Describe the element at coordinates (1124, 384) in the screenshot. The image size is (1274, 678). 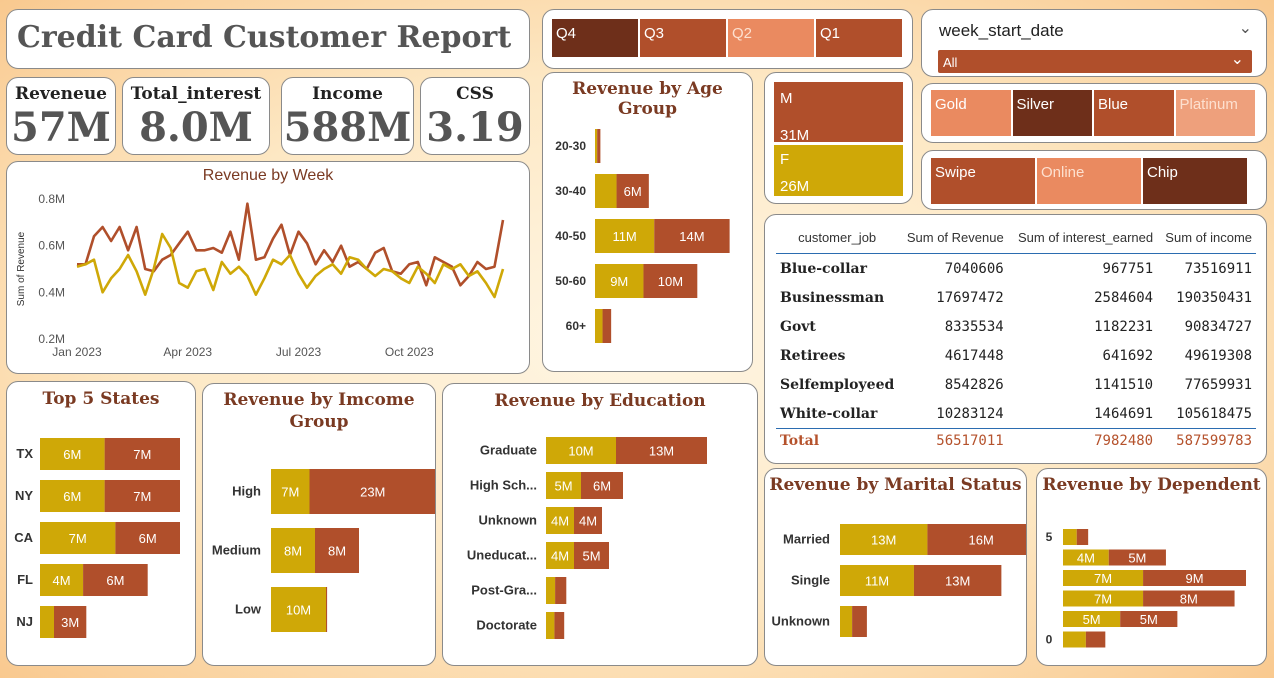
I see `table-cell: 1141510` at that location.